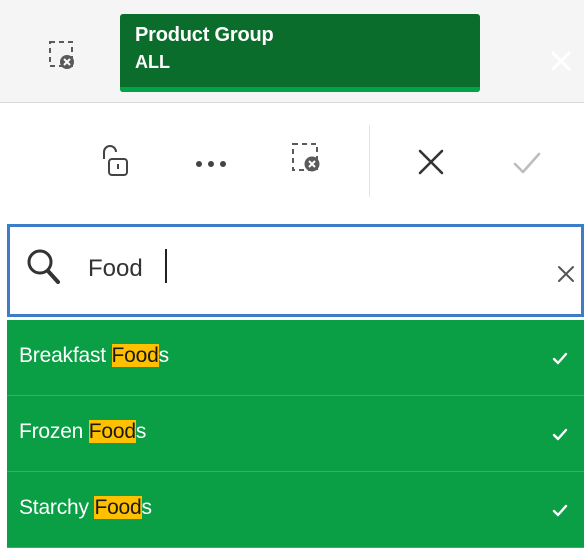 Image resolution: width=584 pixels, height=551 pixels. Describe the element at coordinates (85, 507) in the screenshot. I see `list-item-label: Starchy Foods` at that location.